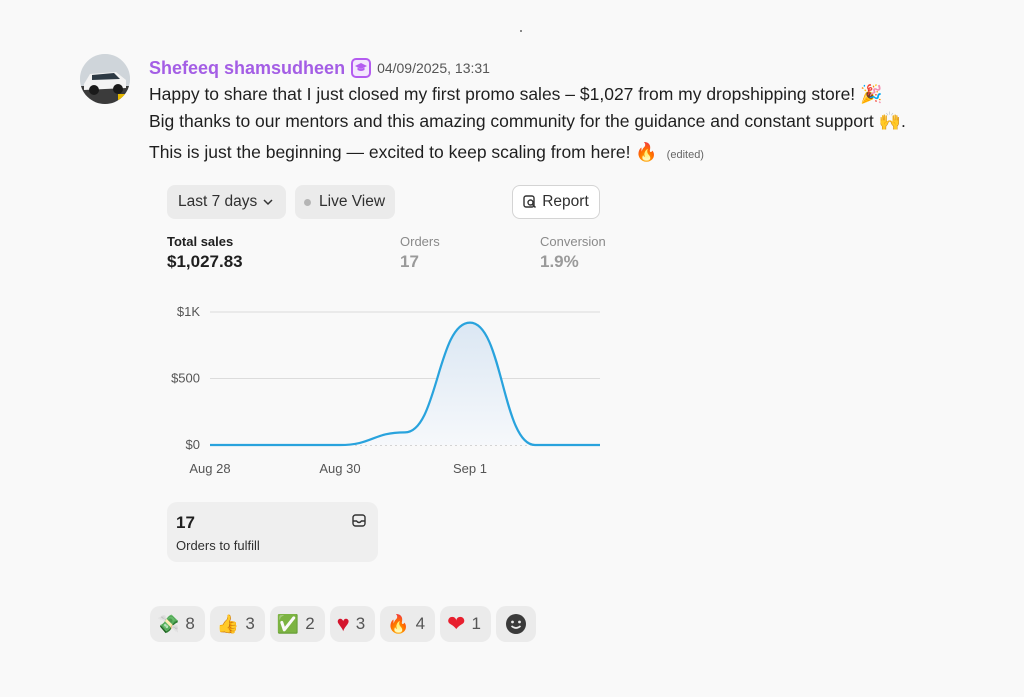 This screenshot has height=697, width=1024. Describe the element at coordinates (420, 623) in the screenshot. I see `reaction-count: 4` at that location.